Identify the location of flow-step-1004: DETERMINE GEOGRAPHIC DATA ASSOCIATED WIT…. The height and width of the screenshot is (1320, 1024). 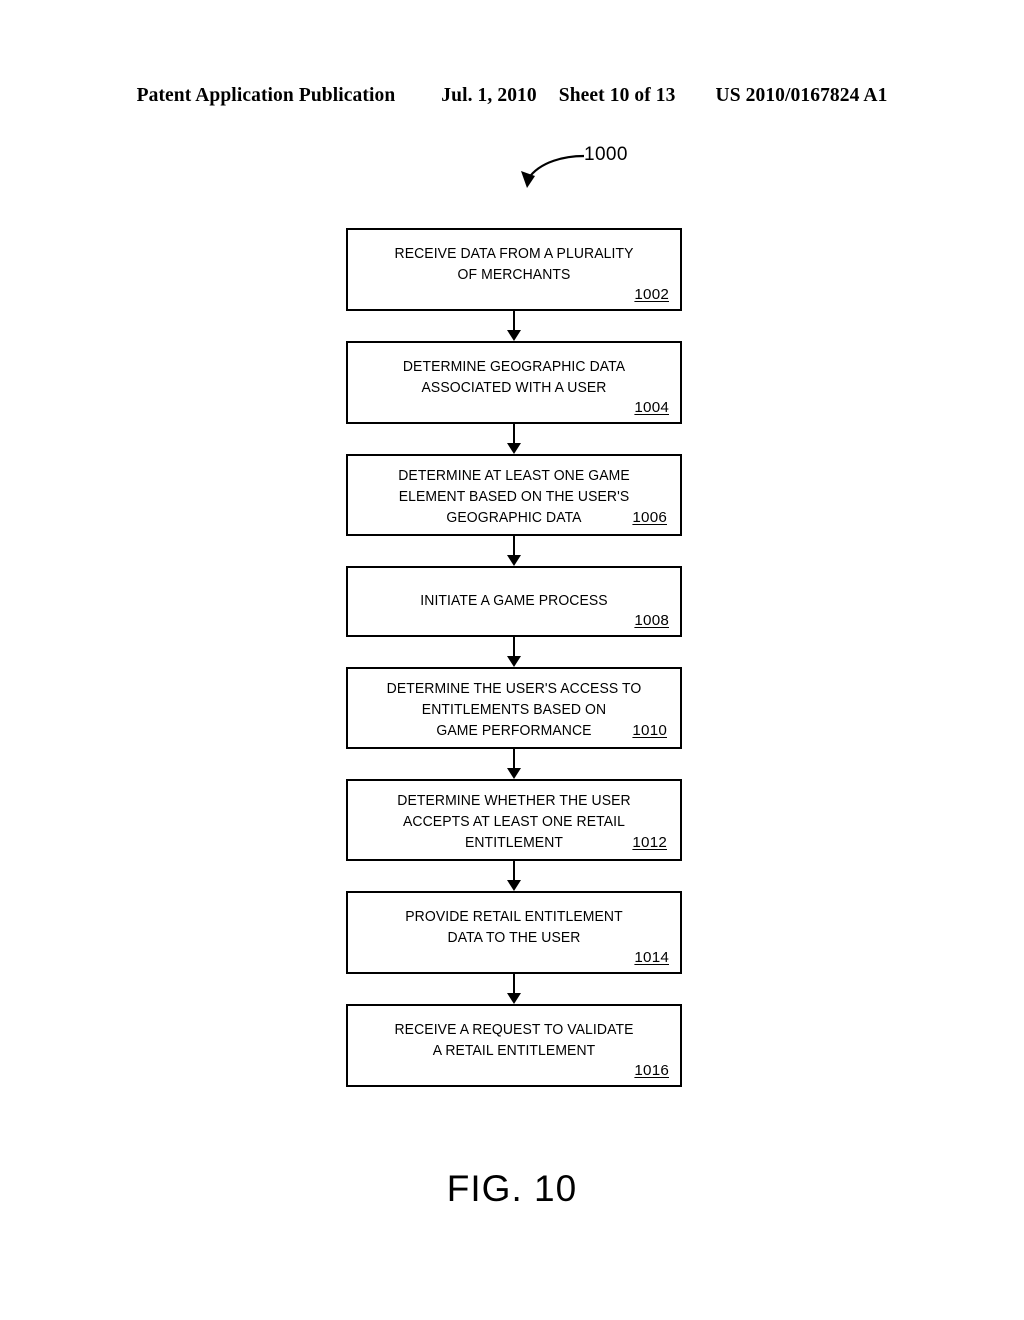
(514, 382).